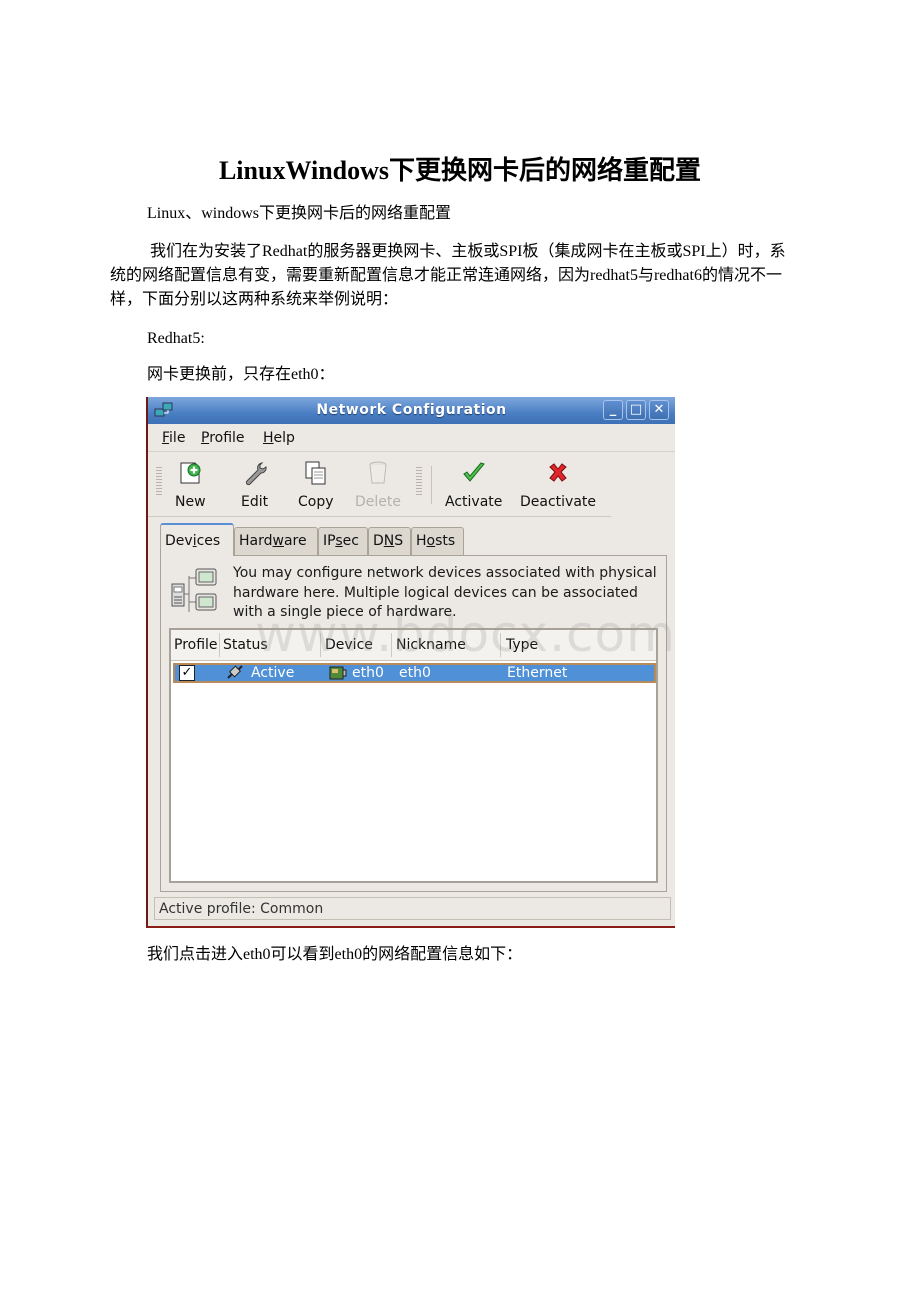 The image size is (920, 1302). I want to click on row-nickname: eth0, so click(415, 673).